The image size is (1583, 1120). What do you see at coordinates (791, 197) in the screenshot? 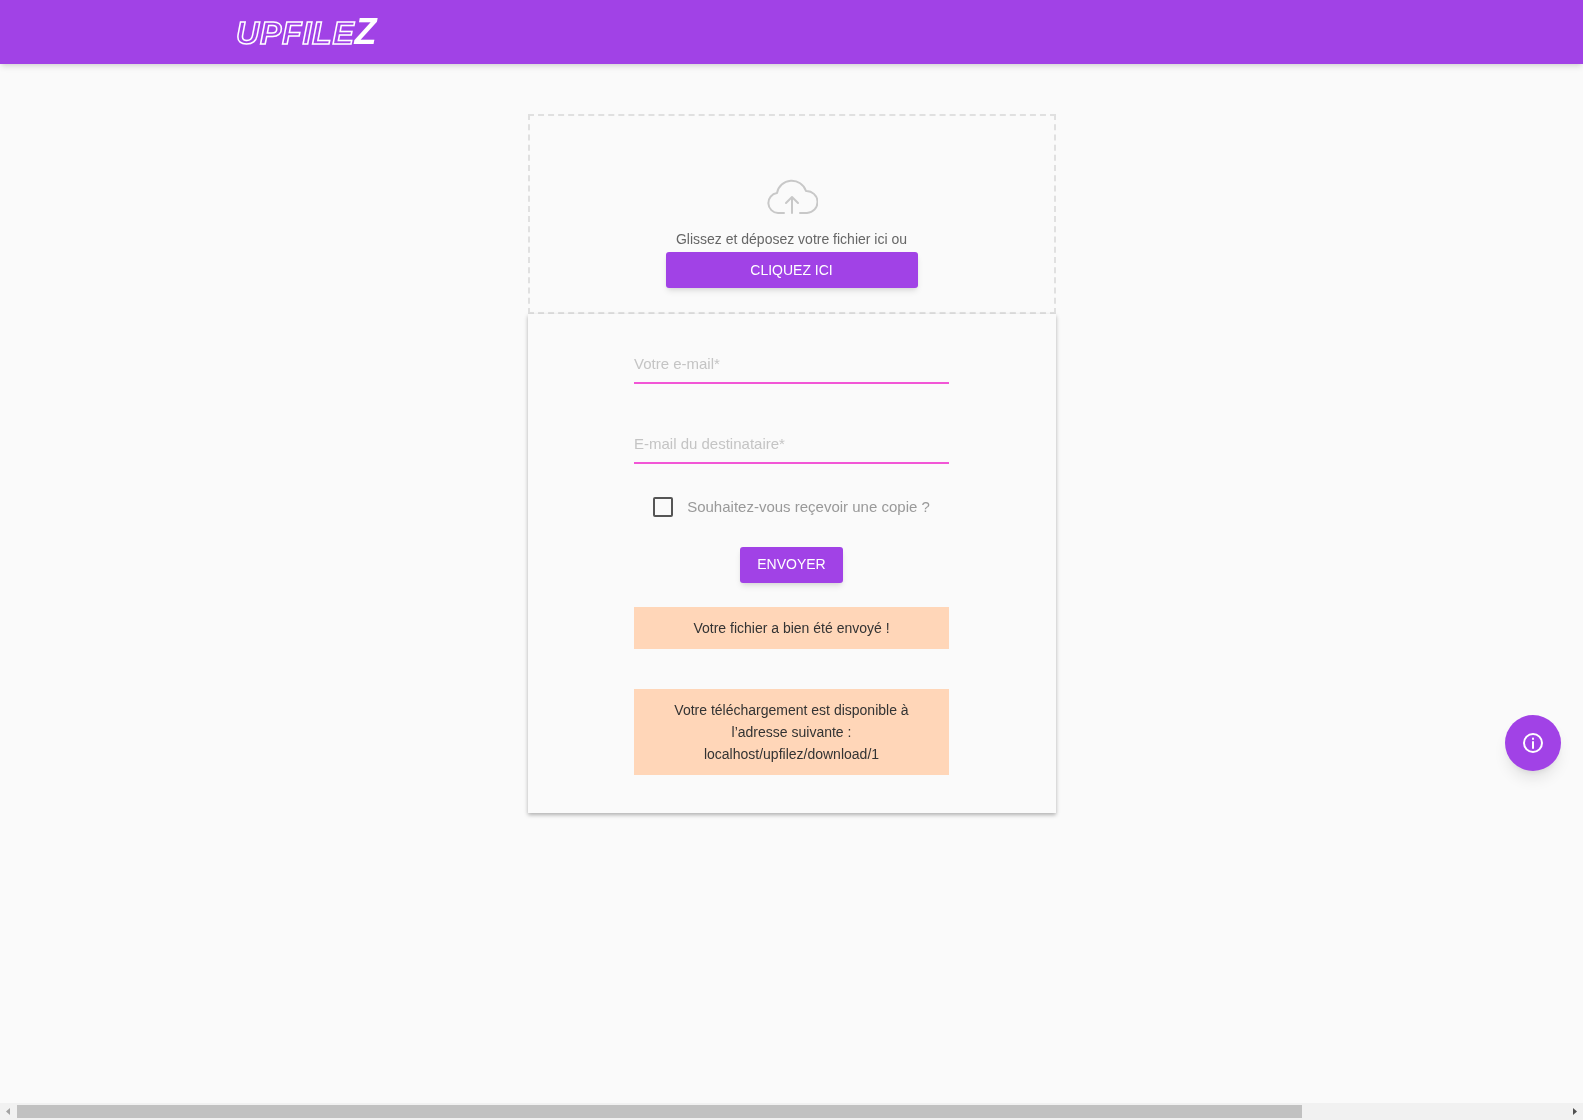
I see `cloud-upload-icon` at bounding box center [791, 197].